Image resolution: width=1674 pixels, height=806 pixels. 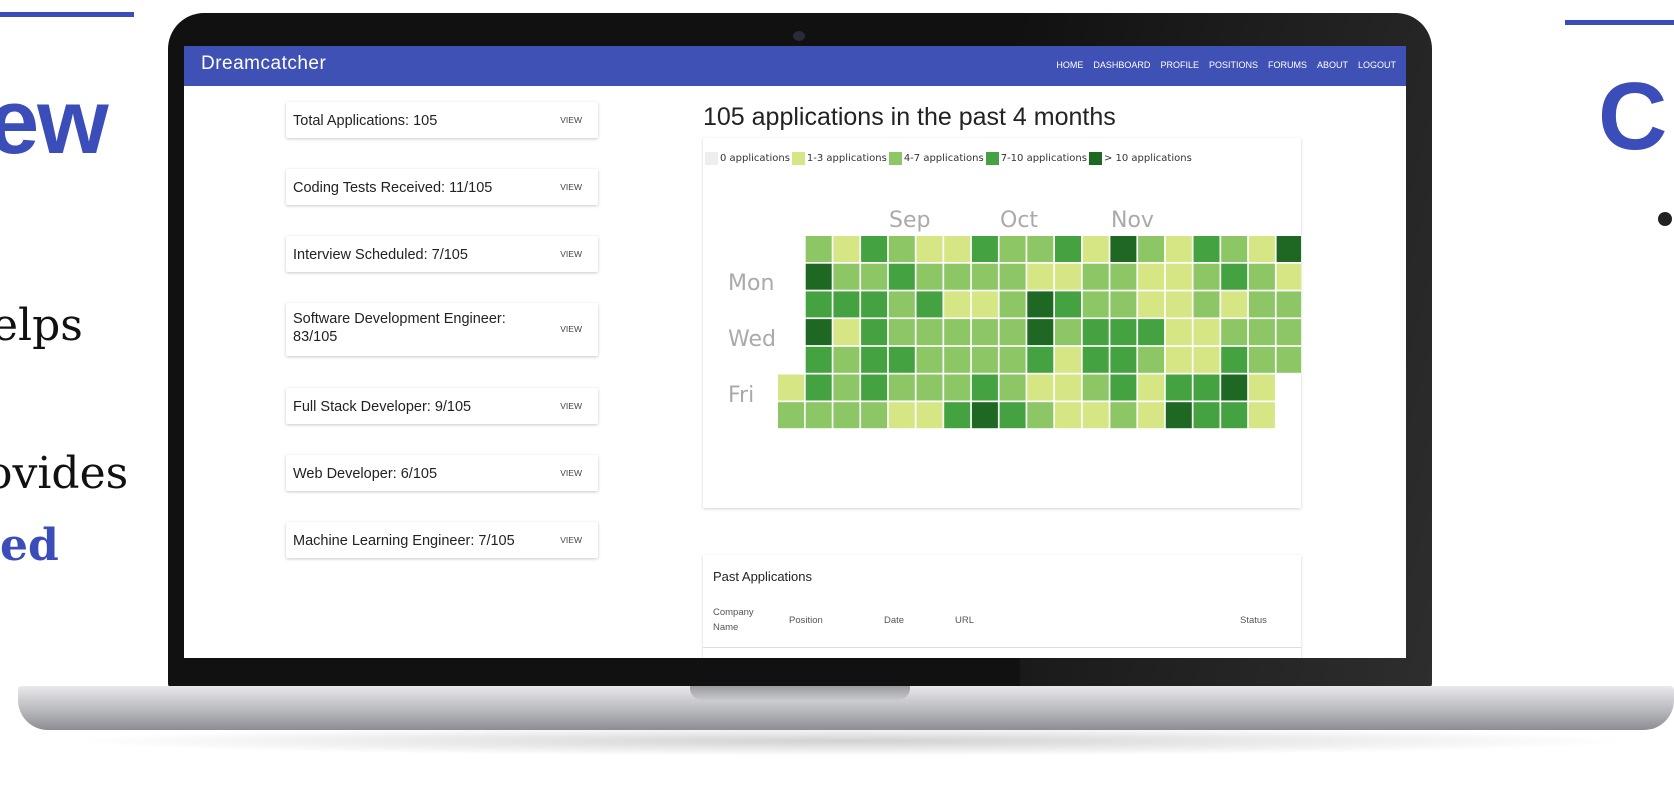 I want to click on brand-logo: Dreamcatcher, so click(x=263, y=64).